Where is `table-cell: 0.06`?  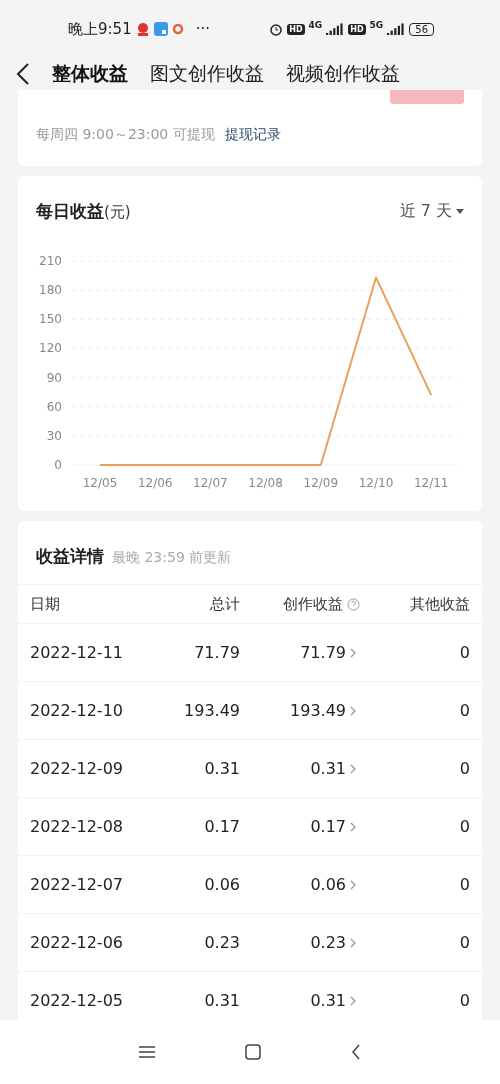 table-cell: 0.06 is located at coordinates (328, 884).